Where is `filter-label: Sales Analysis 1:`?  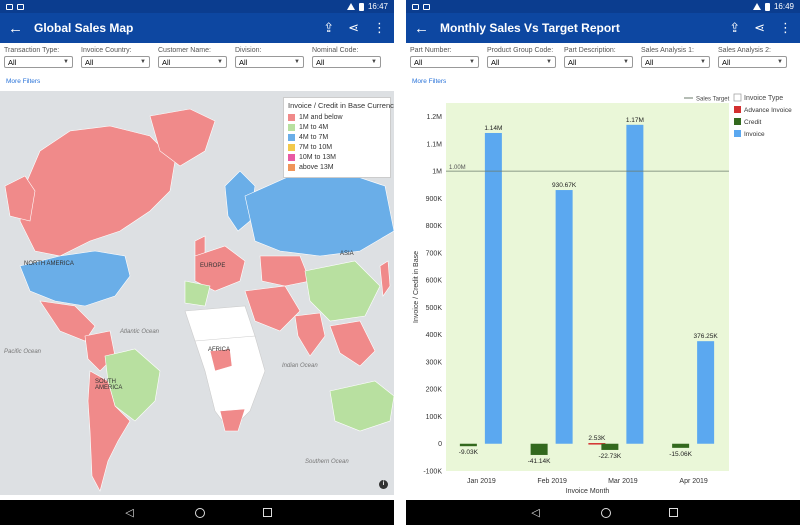 filter-label: Sales Analysis 1: is located at coordinates (667, 50).